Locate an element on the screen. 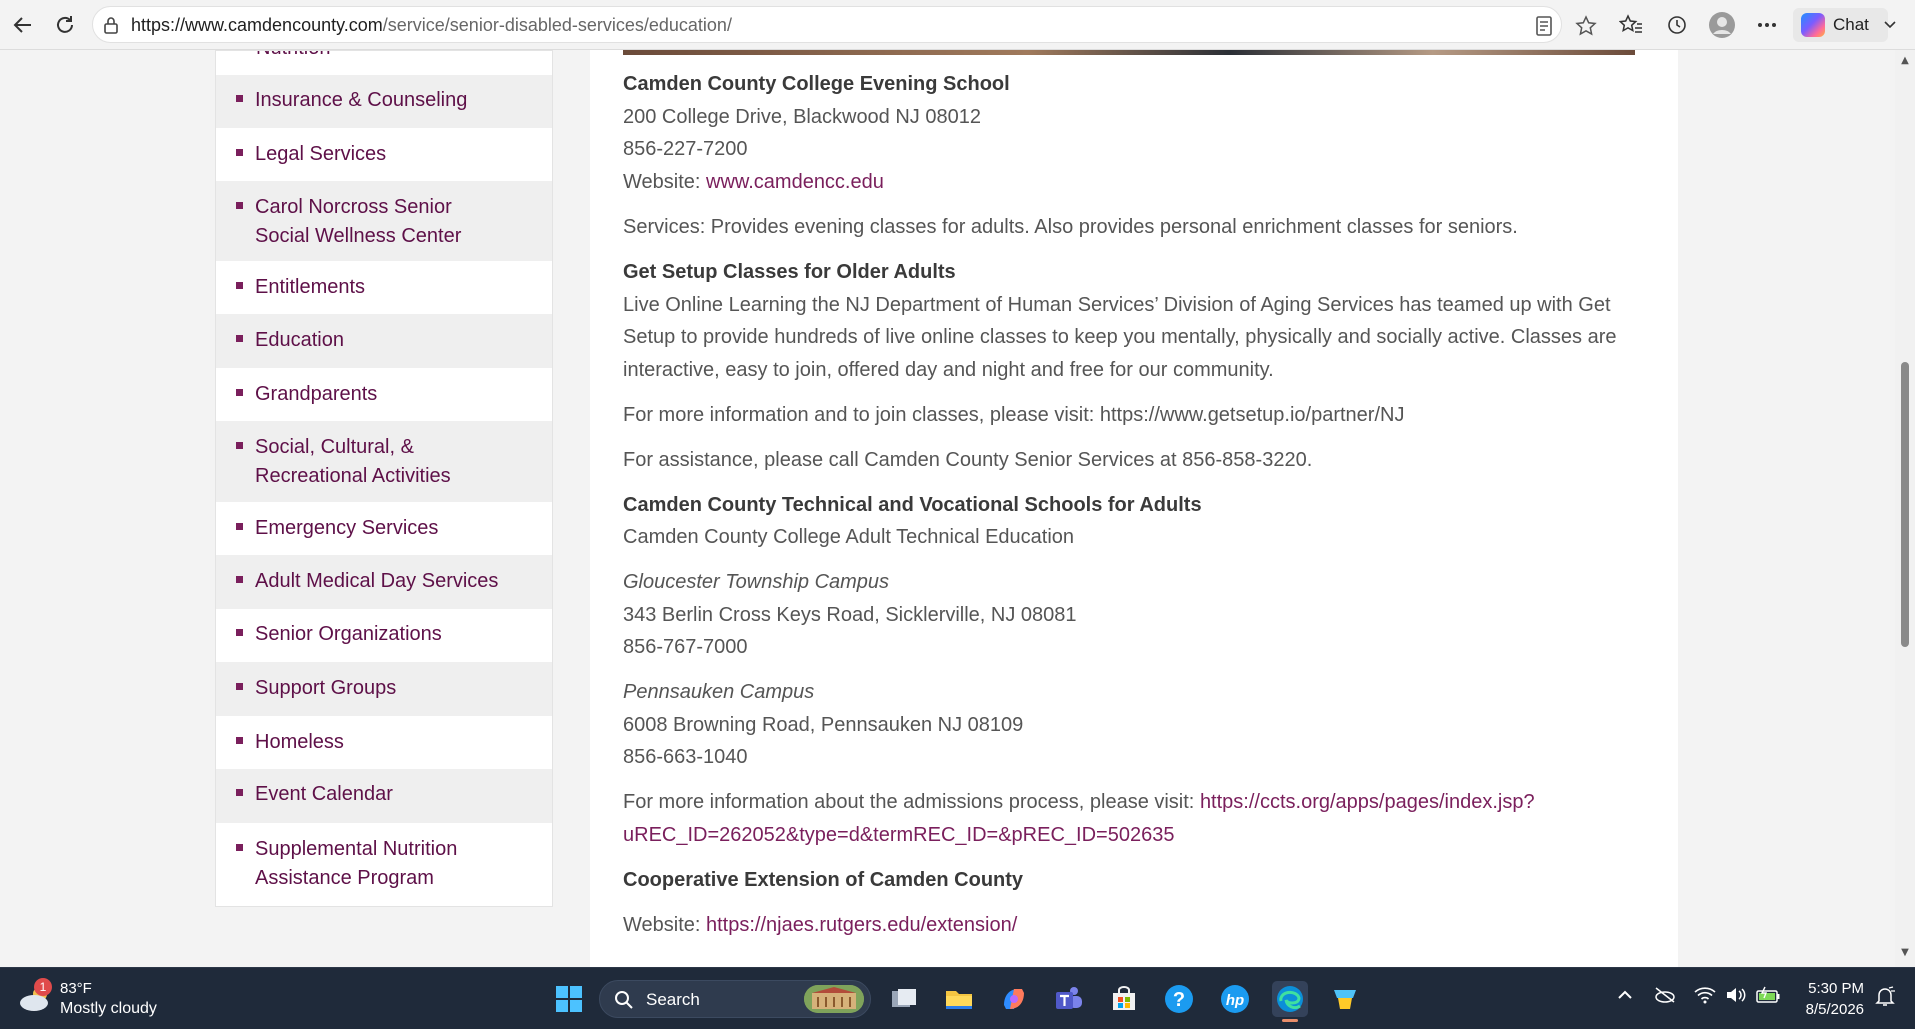 The image size is (1915, 1029). getsetup-title: Get Setup Classes for Older Adults is located at coordinates (789, 272).